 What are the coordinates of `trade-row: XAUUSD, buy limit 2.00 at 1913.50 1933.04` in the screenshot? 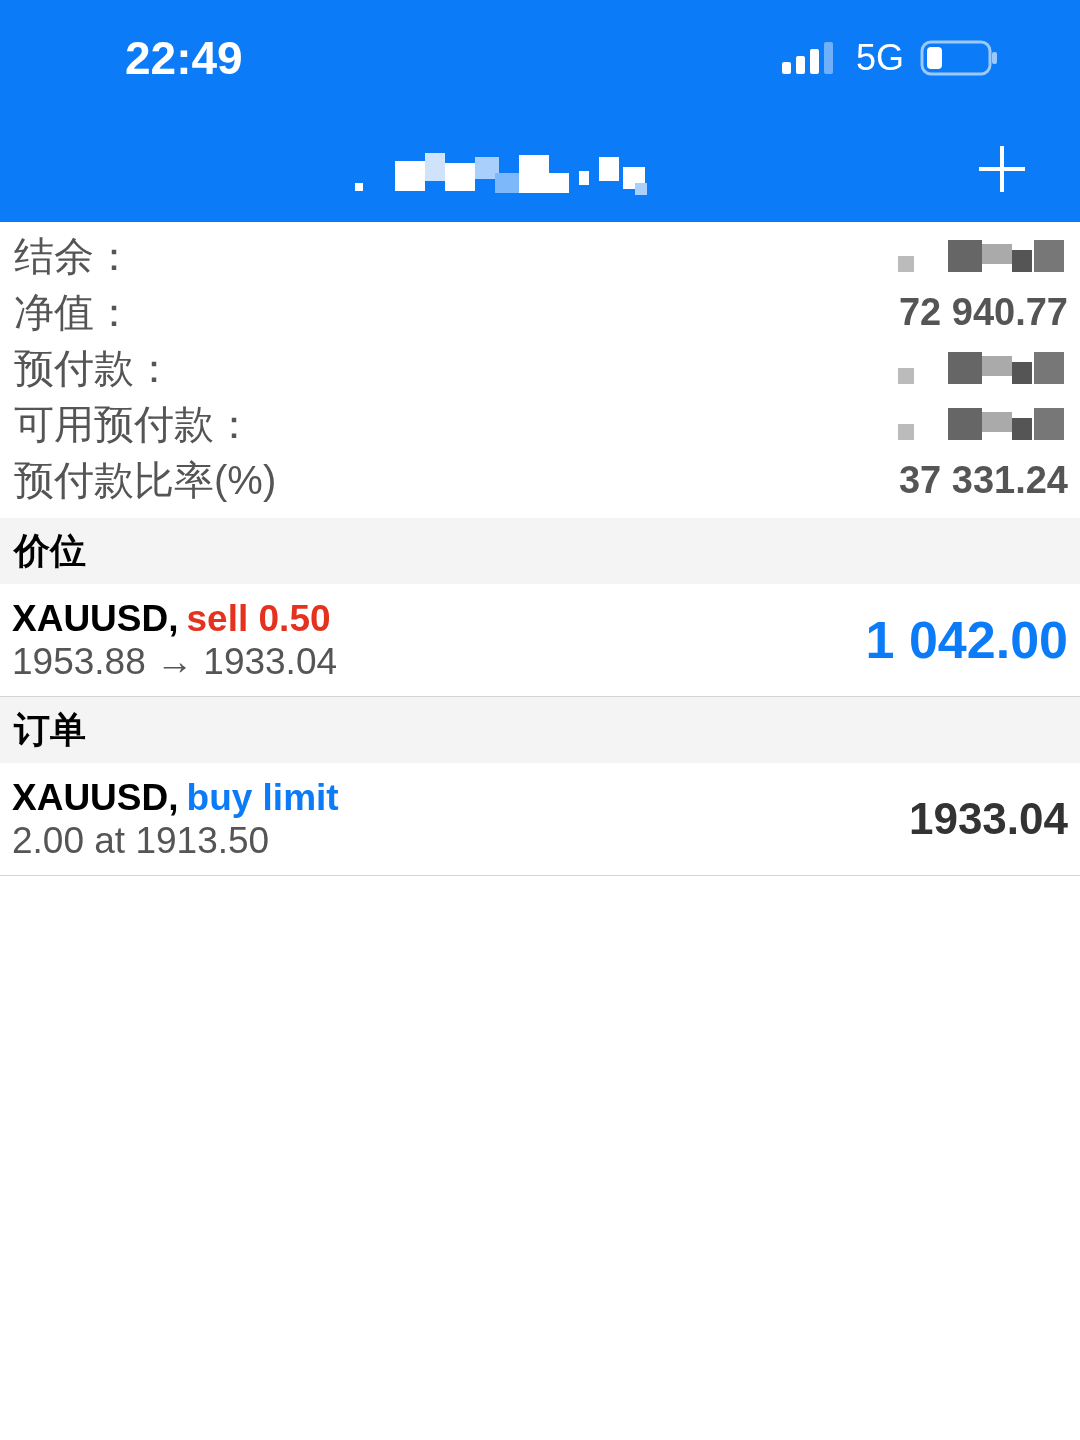 It's located at (540, 819).